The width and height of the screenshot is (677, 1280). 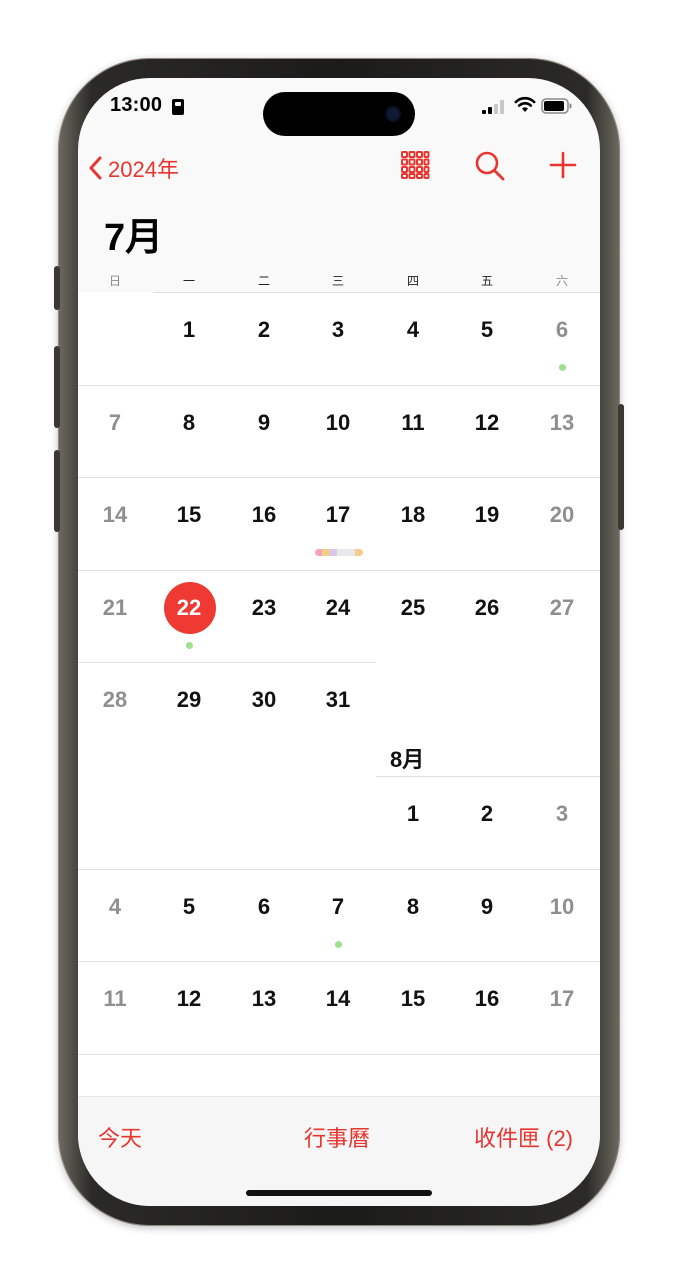 What do you see at coordinates (493, 107) in the screenshot?
I see `cellular-signal-icon` at bounding box center [493, 107].